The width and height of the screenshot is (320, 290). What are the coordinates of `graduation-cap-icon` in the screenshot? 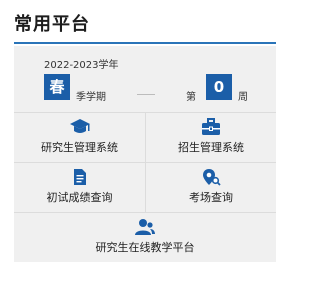 It's located at (79, 126).